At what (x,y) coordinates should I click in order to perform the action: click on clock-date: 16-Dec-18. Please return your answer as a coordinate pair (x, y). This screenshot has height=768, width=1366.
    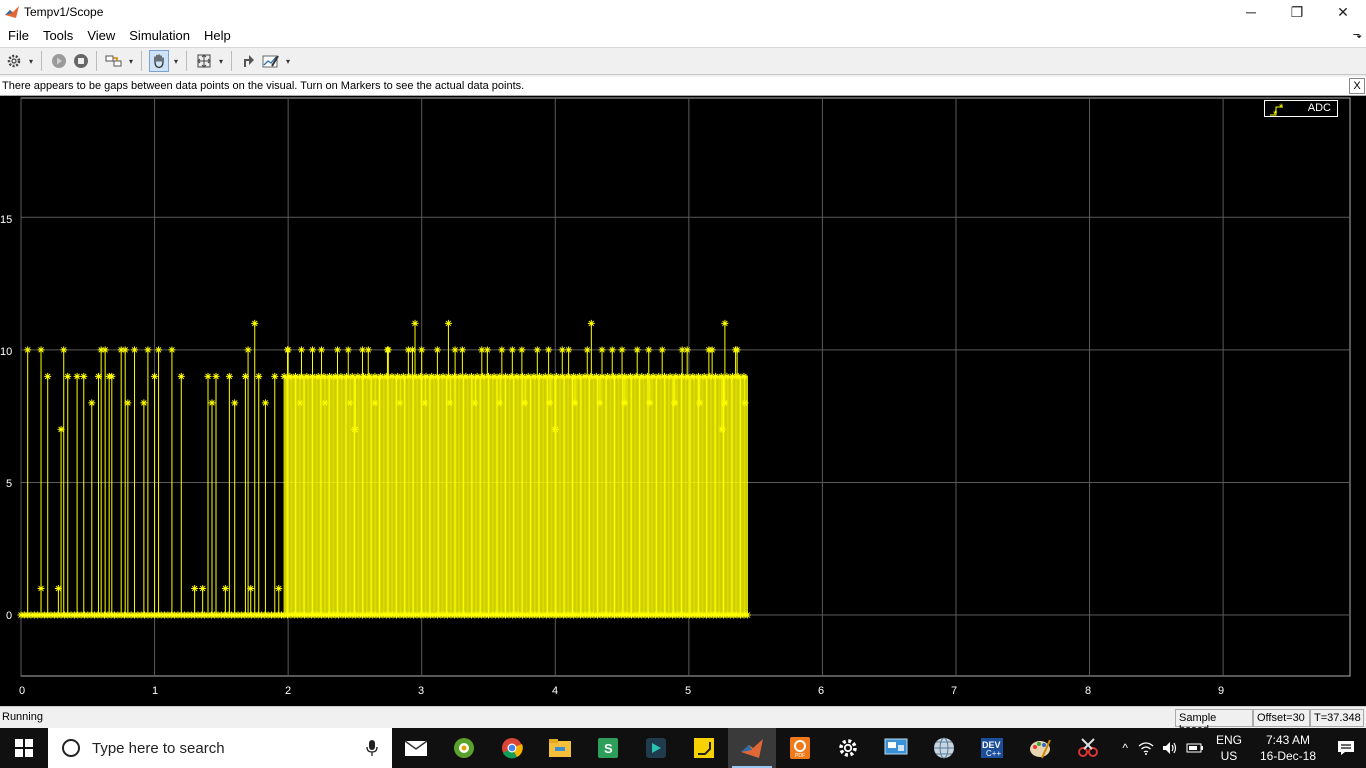
    Looking at the image, I should click on (1287, 756).